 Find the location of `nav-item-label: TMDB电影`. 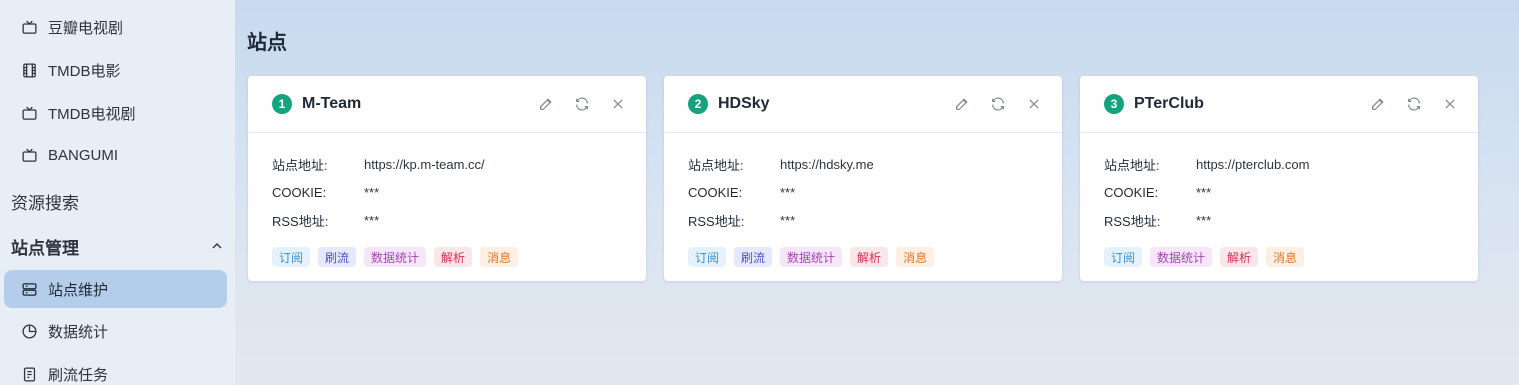

nav-item-label: TMDB电影 is located at coordinates (84, 71).